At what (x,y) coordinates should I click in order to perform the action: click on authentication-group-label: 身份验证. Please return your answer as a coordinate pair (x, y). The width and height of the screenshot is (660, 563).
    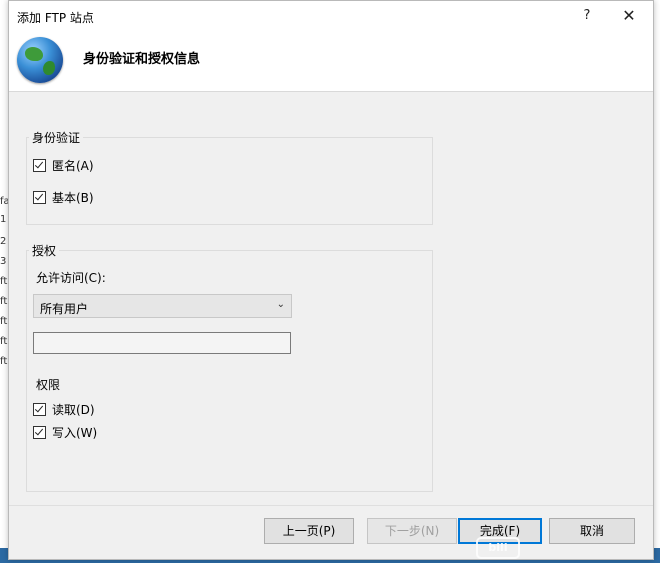
    Looking at the image, I should click on (56, 137).